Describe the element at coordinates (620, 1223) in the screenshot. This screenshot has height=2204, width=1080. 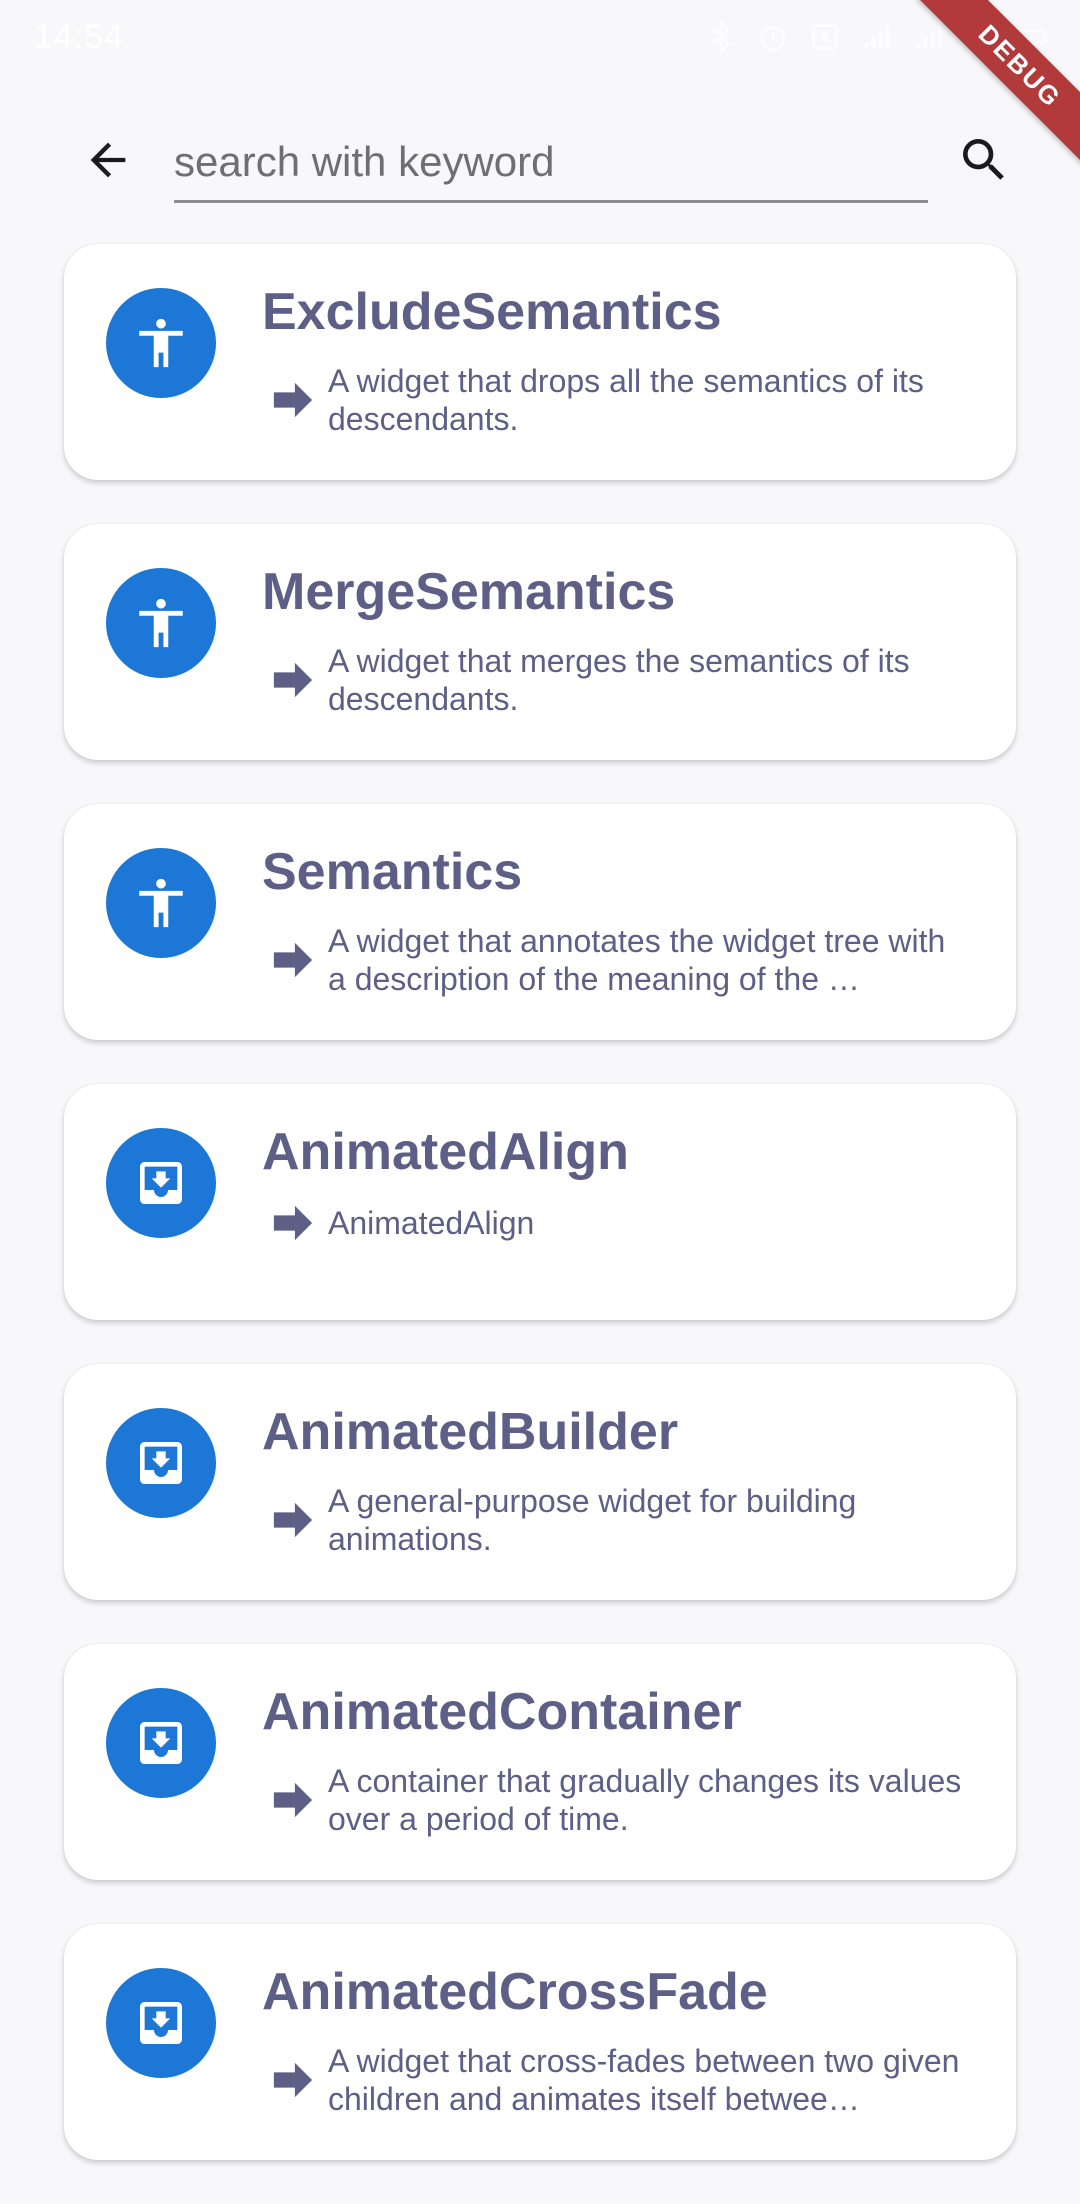
I see `item-description-row: AnimatedAlign` at that location.